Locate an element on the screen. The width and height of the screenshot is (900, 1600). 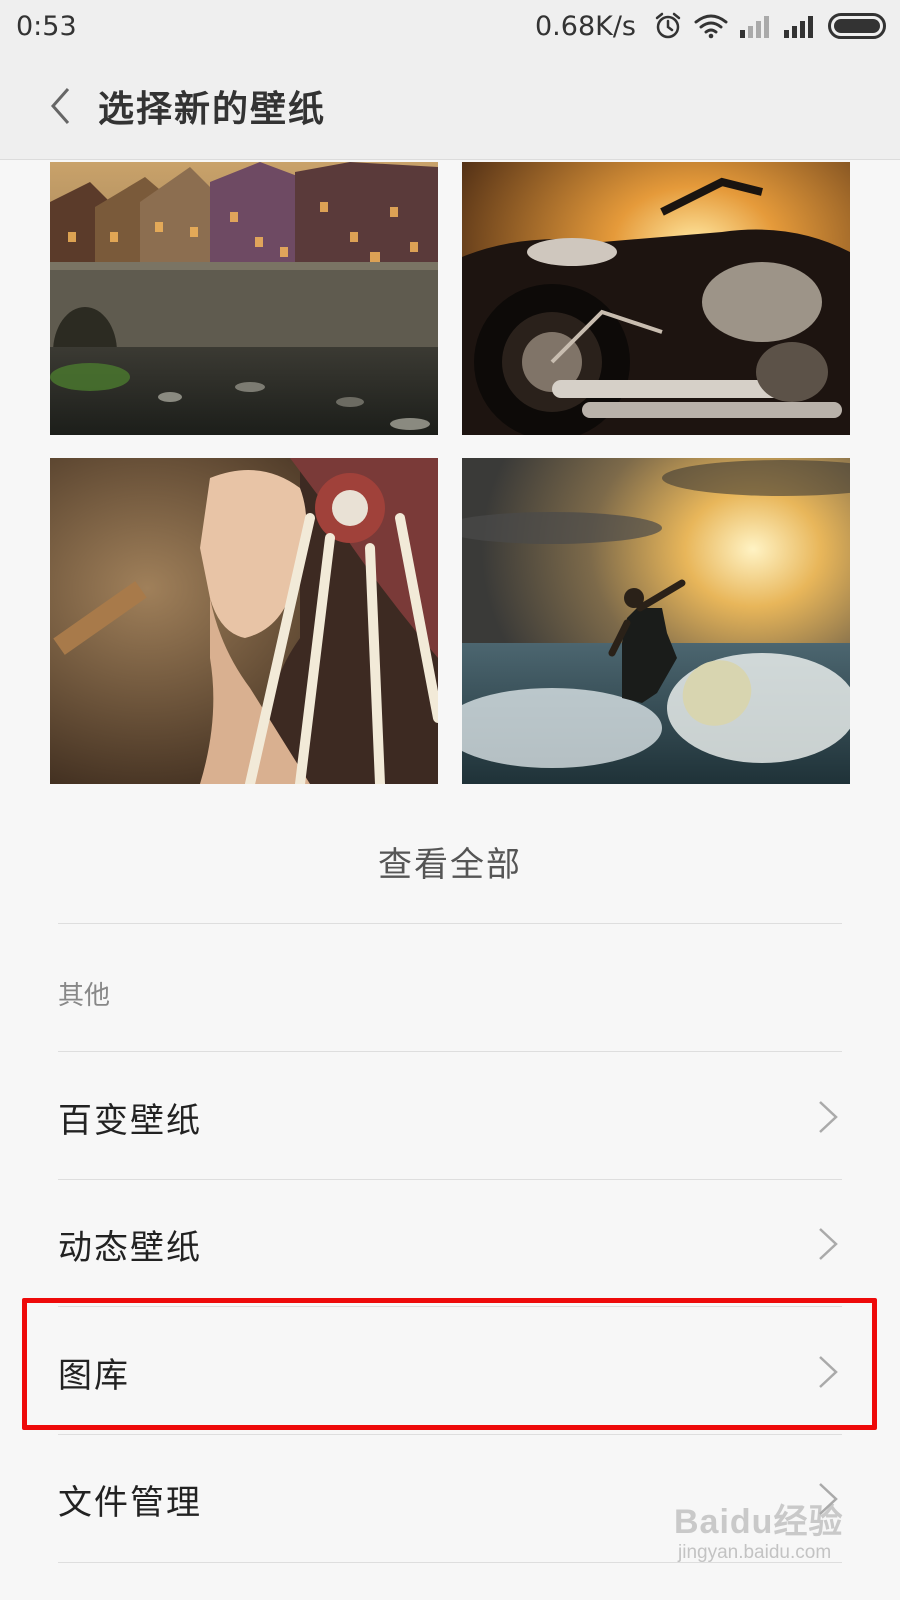
chevron-left-icon is located at coordinates (60, 105).